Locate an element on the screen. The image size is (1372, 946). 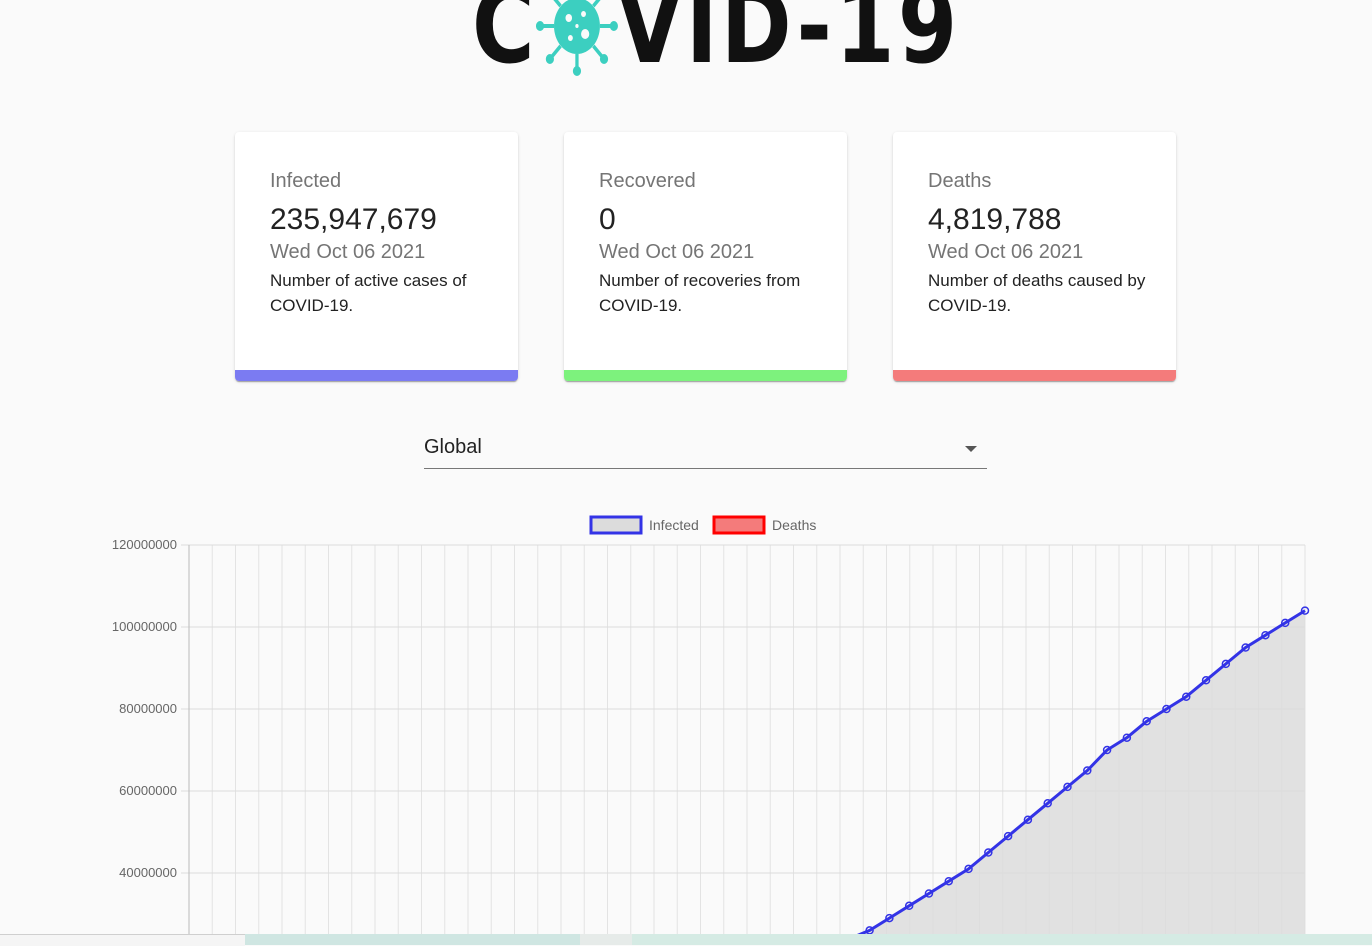
logo-text-left: C is located at coordinates (505, 43).